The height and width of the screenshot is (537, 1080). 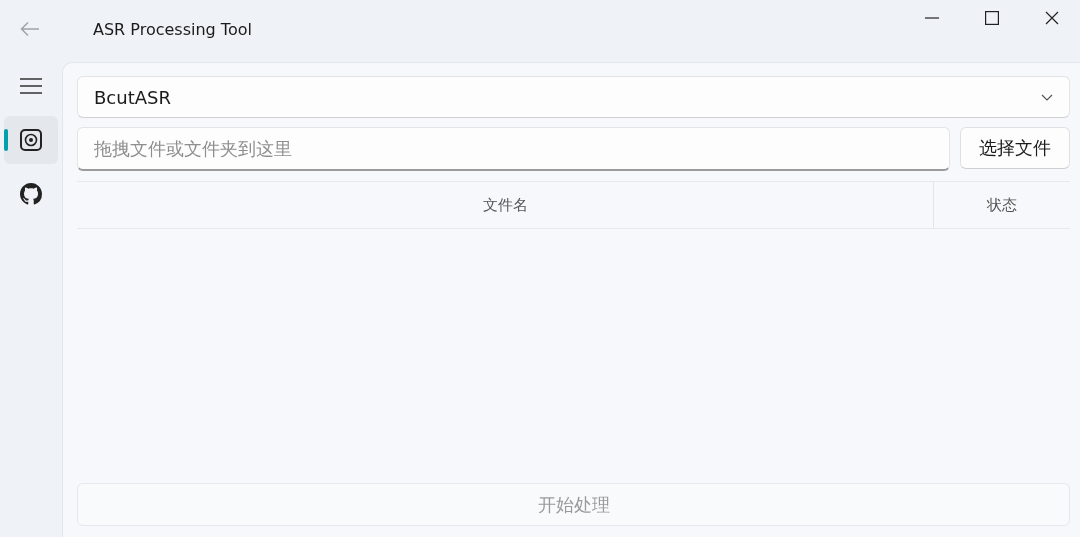 What do you see at coordinates (573, 97) in the screenshot?
I see `engine-dropdown: BcutASR` at bounding box center [573, 97].